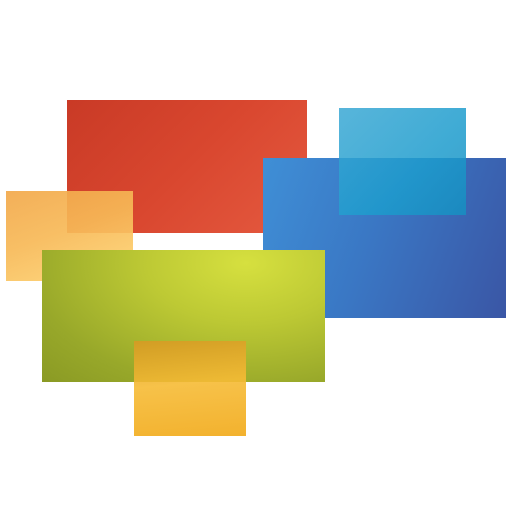 The height and width of the screenshot is (512, 512). I want to click on orange-bottom-tile, so click(190, 388).